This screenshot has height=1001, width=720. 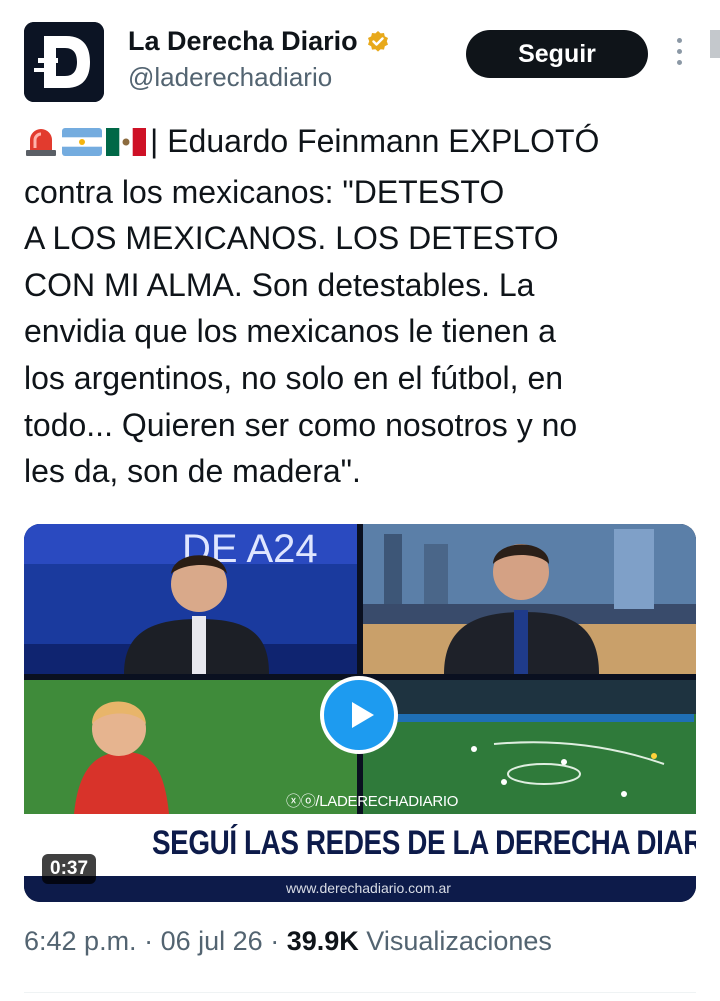 I want to click on more-vertical-icon, so click(x=679, y=55).